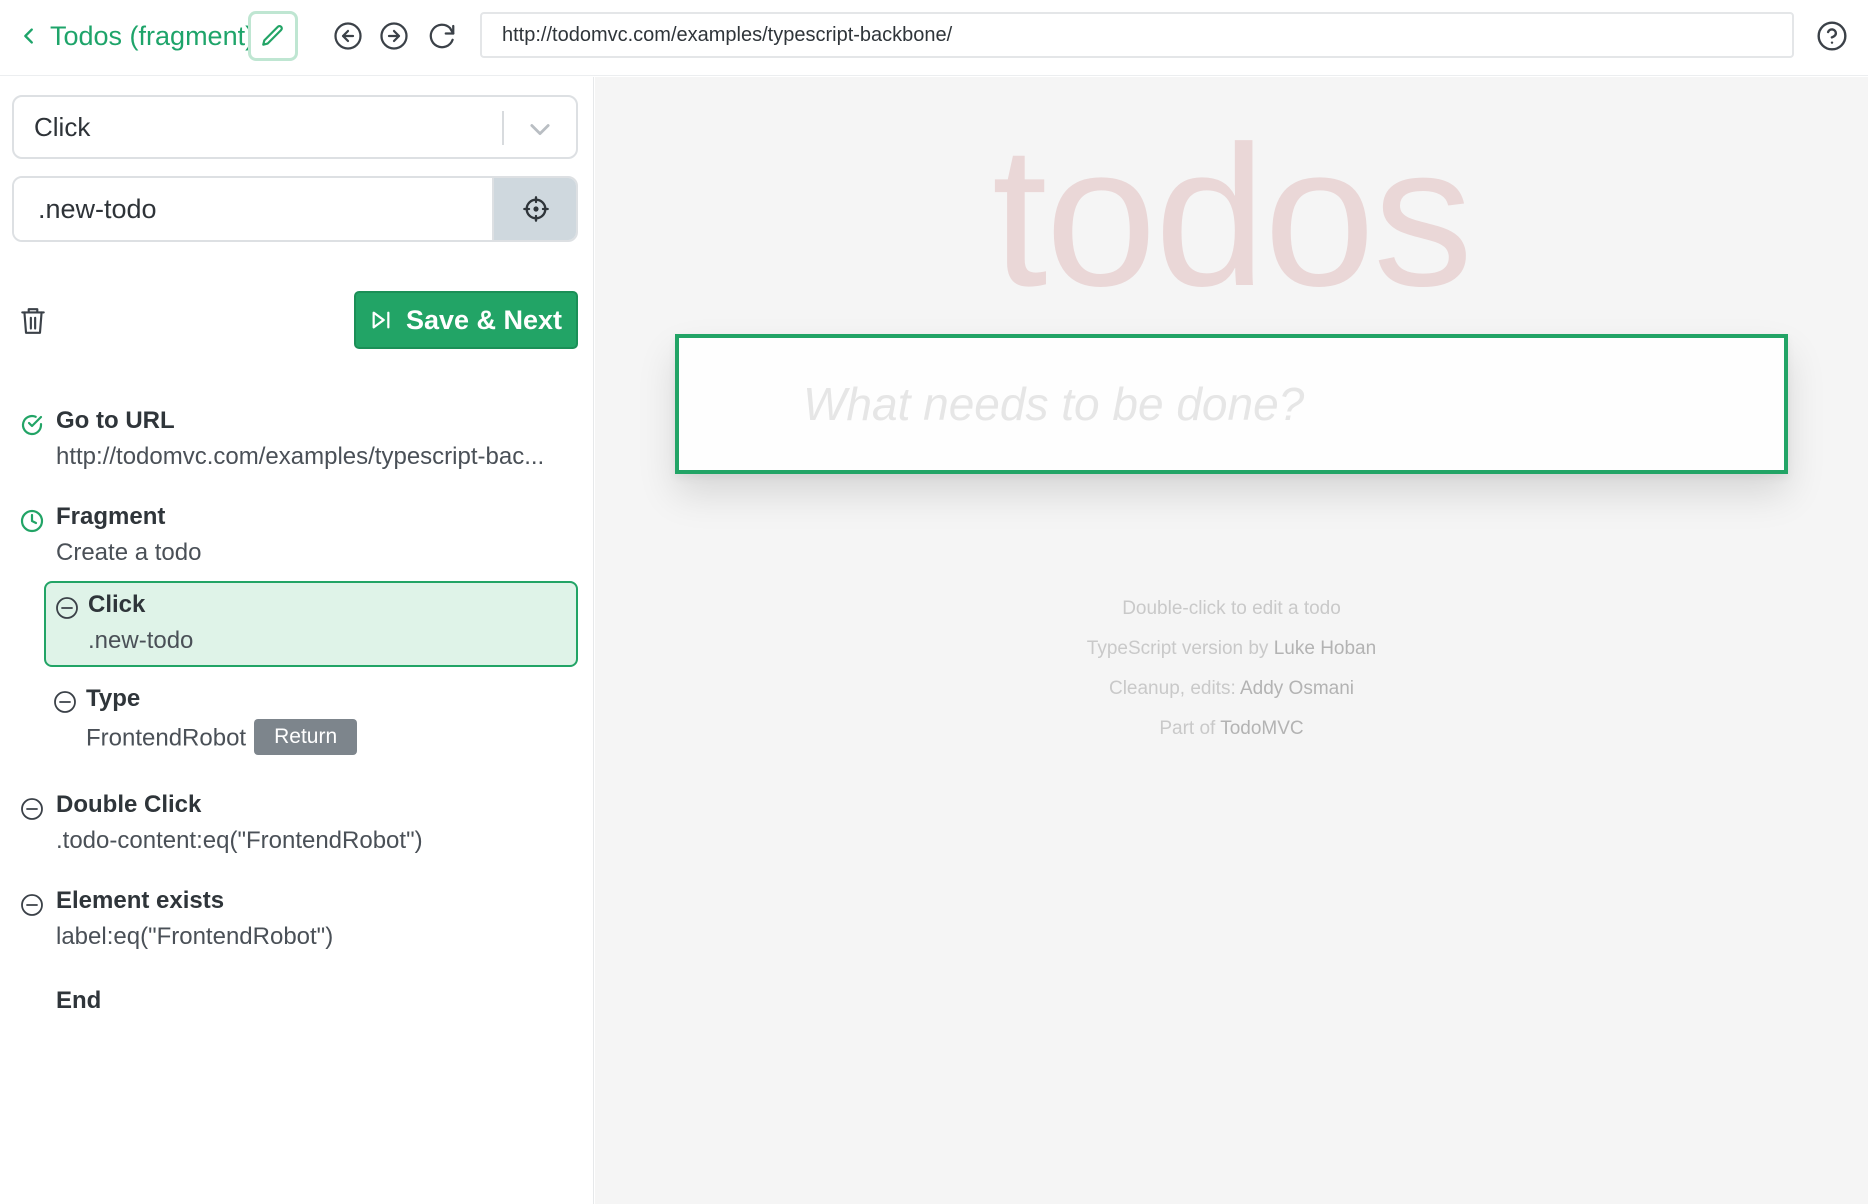 The height and width of the screenshot is (1204, 1868). I want to click on pick-element-button, so click(534, 209).